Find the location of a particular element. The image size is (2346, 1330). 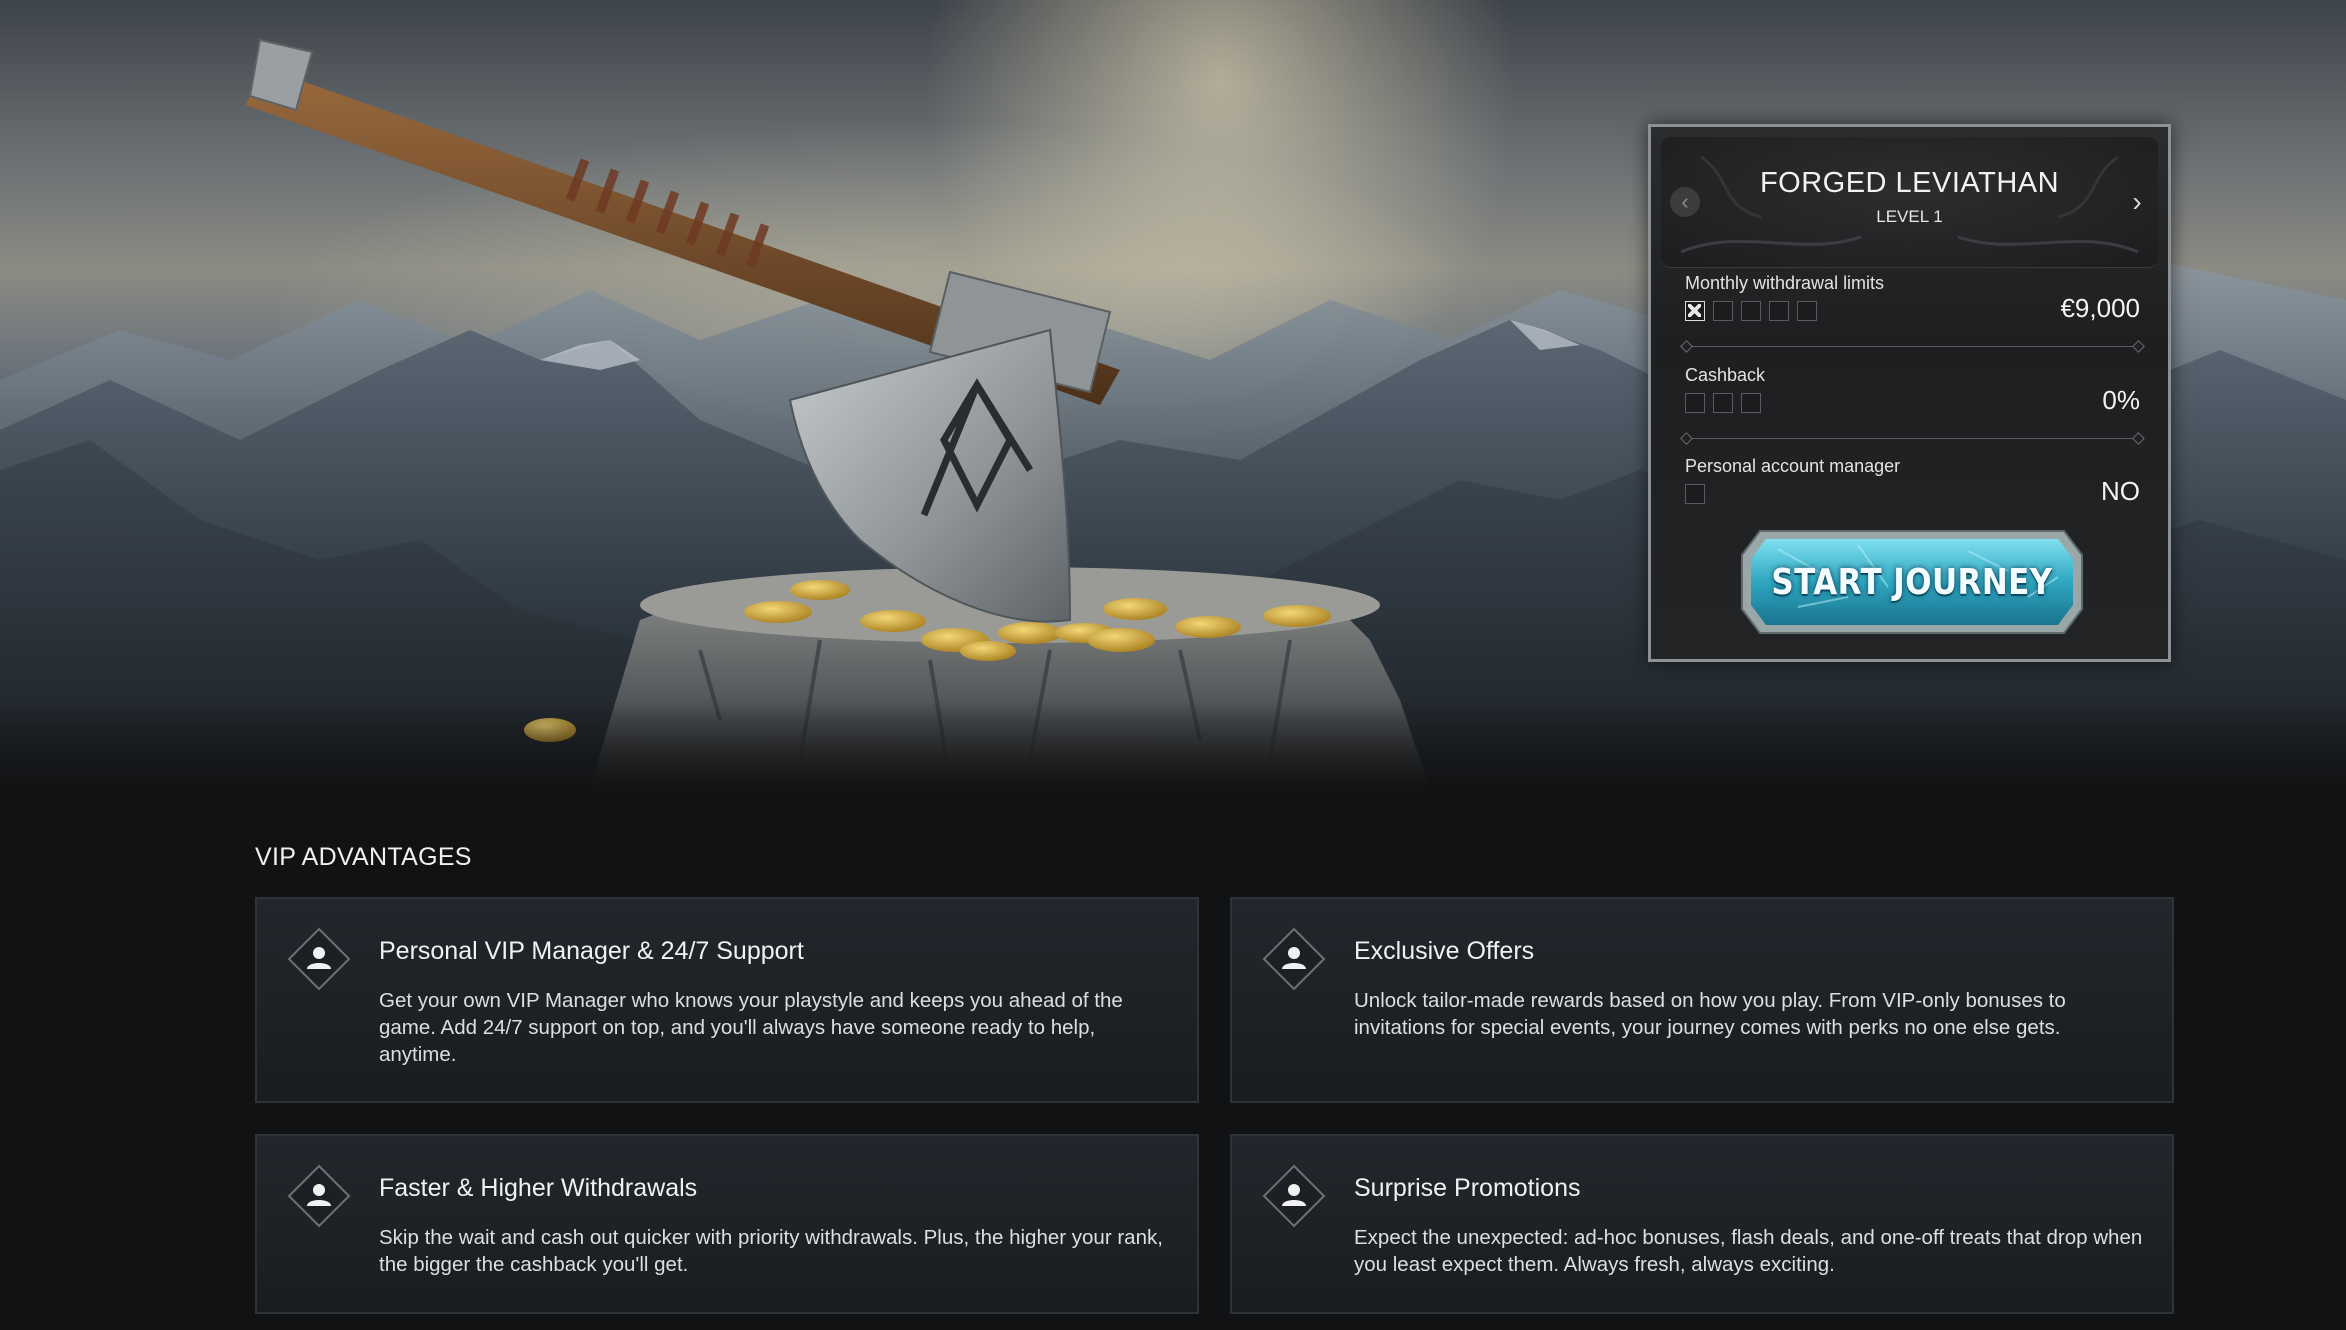

ornament-decoration is located at coordinates (1909, 204).